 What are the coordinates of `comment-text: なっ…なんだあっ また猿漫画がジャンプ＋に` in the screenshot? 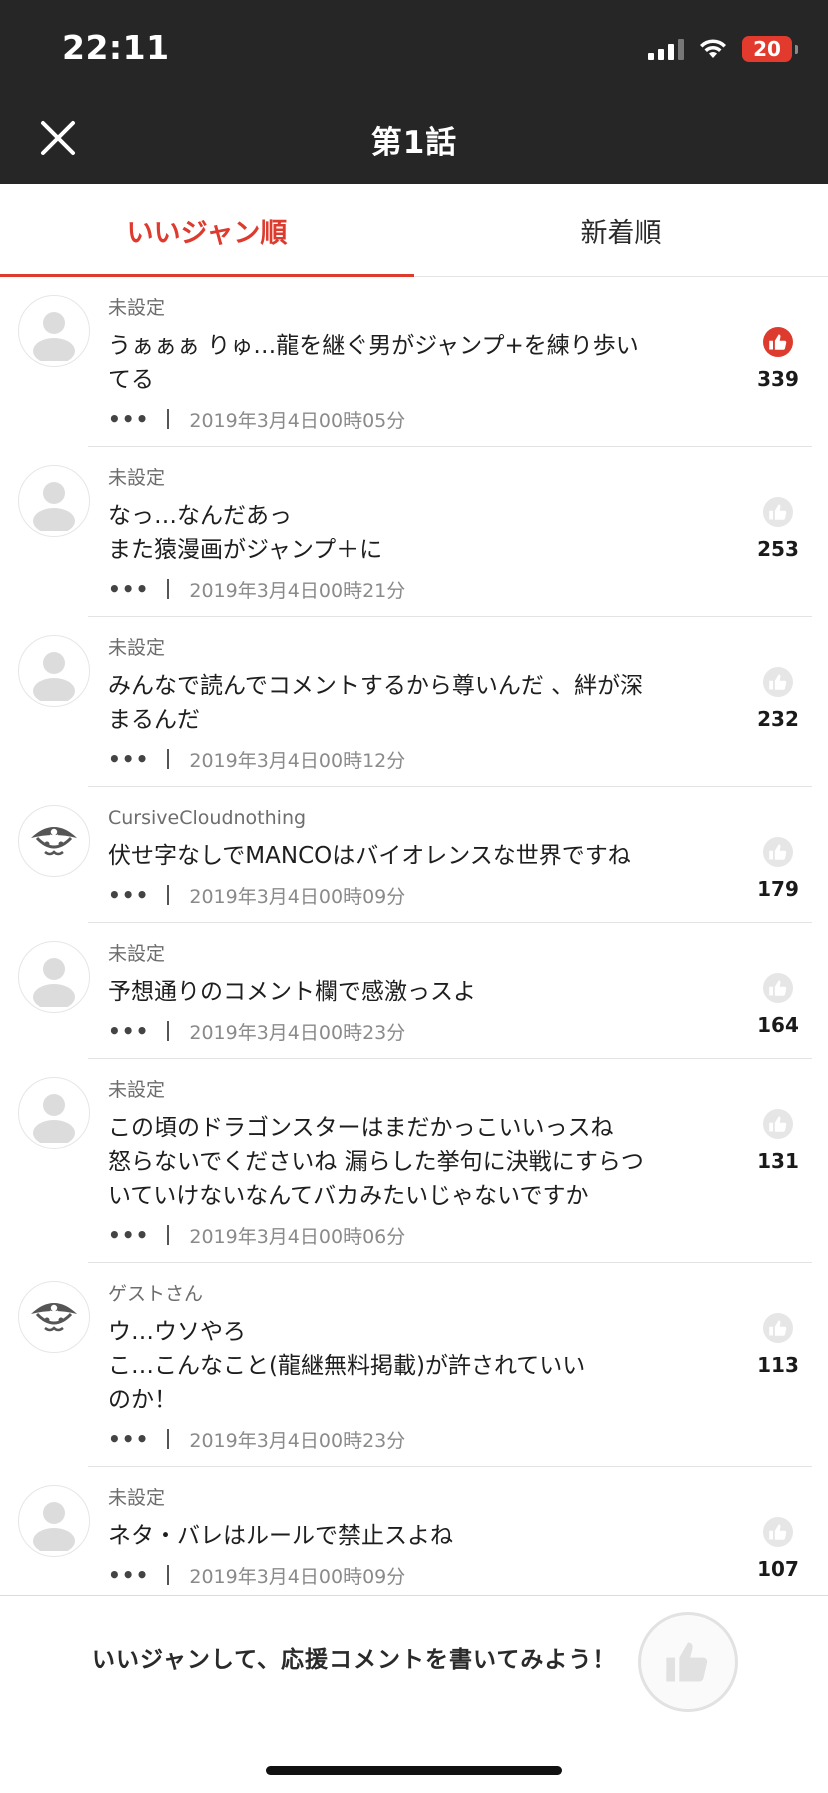 It's located at (245, 533).